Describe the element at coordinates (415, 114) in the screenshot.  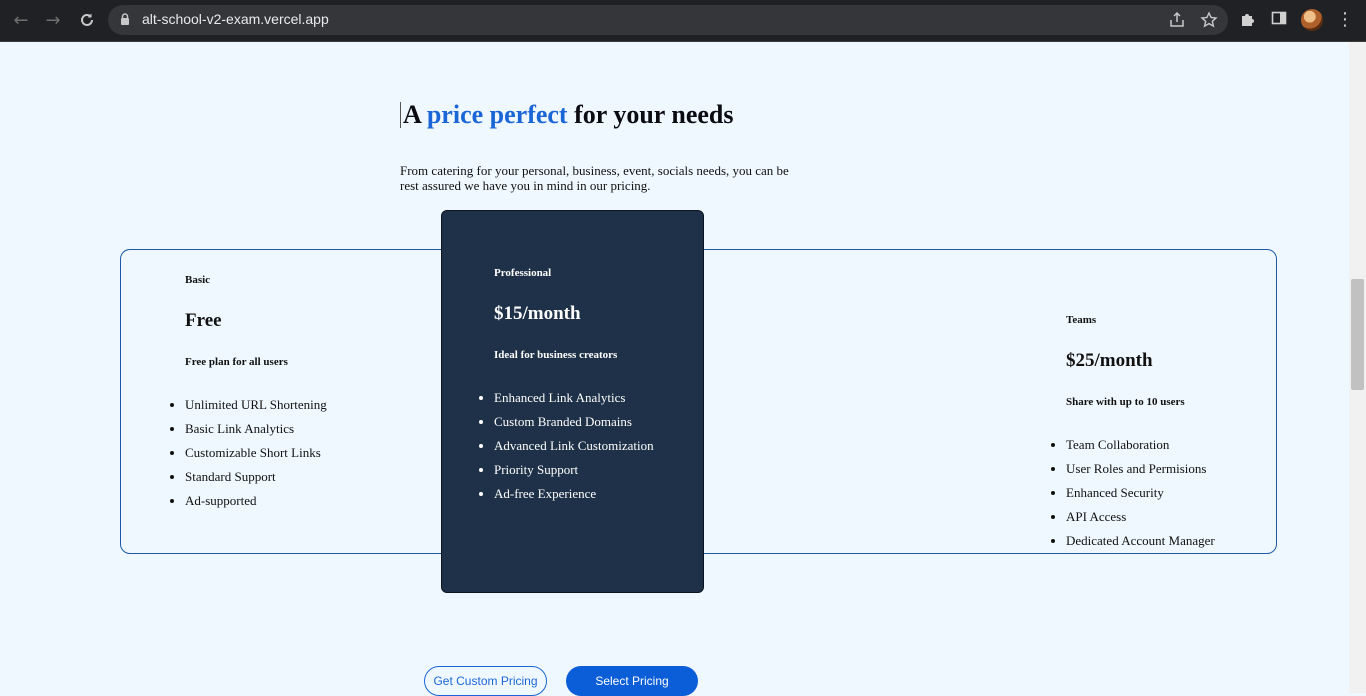
I see `title-prefix: A` at that location.